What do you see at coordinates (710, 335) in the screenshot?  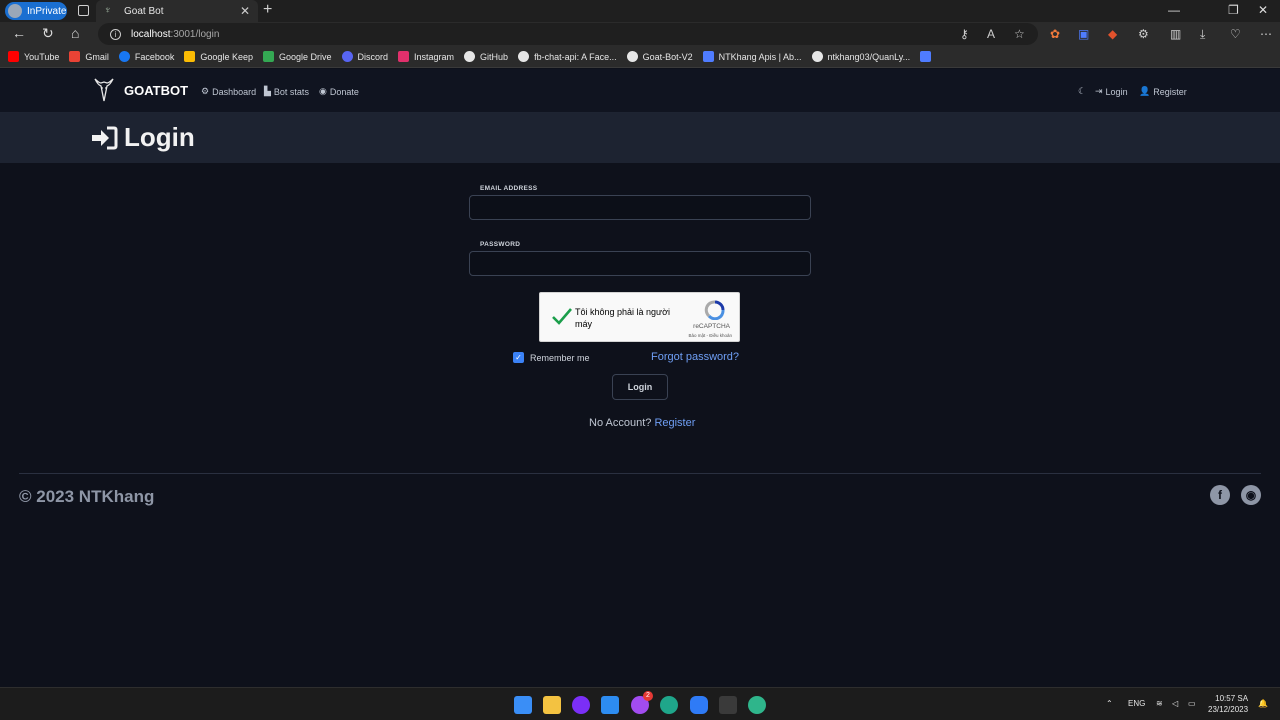 I see `recaptcha-terms: Bảo mật - Điều khoản` at bounding box center [710, 335].